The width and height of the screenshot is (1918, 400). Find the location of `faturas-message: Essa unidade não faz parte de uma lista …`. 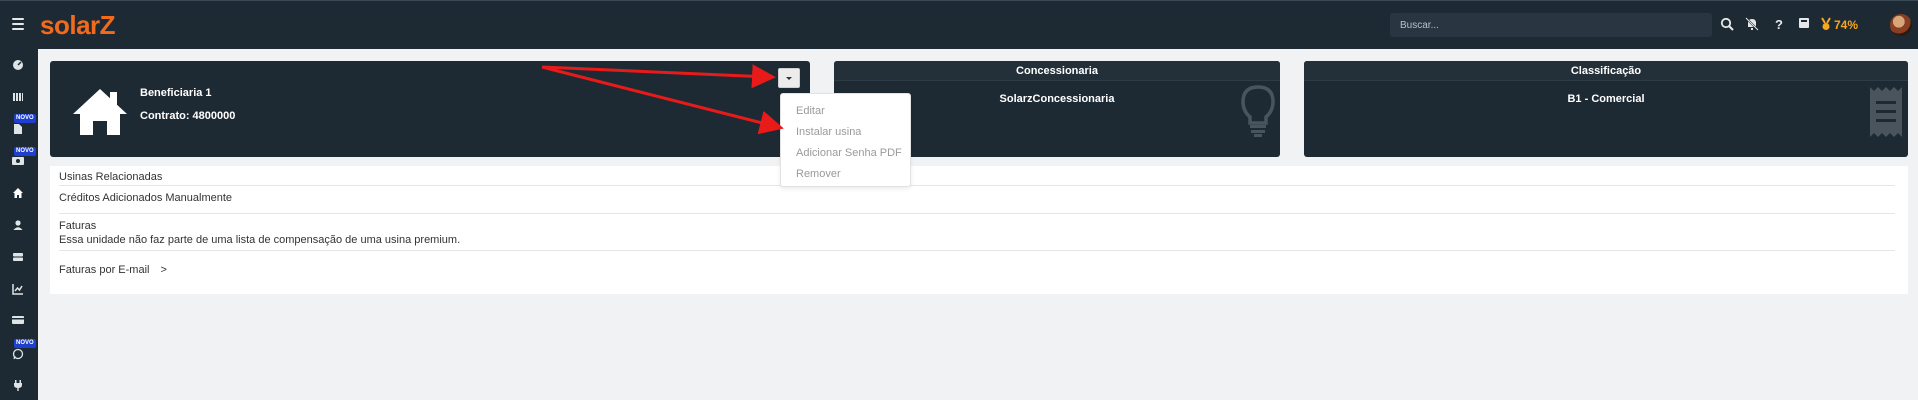

faturas-message: Essa unidade não faz parte de uma lista … is located at coordinates (260, 240).